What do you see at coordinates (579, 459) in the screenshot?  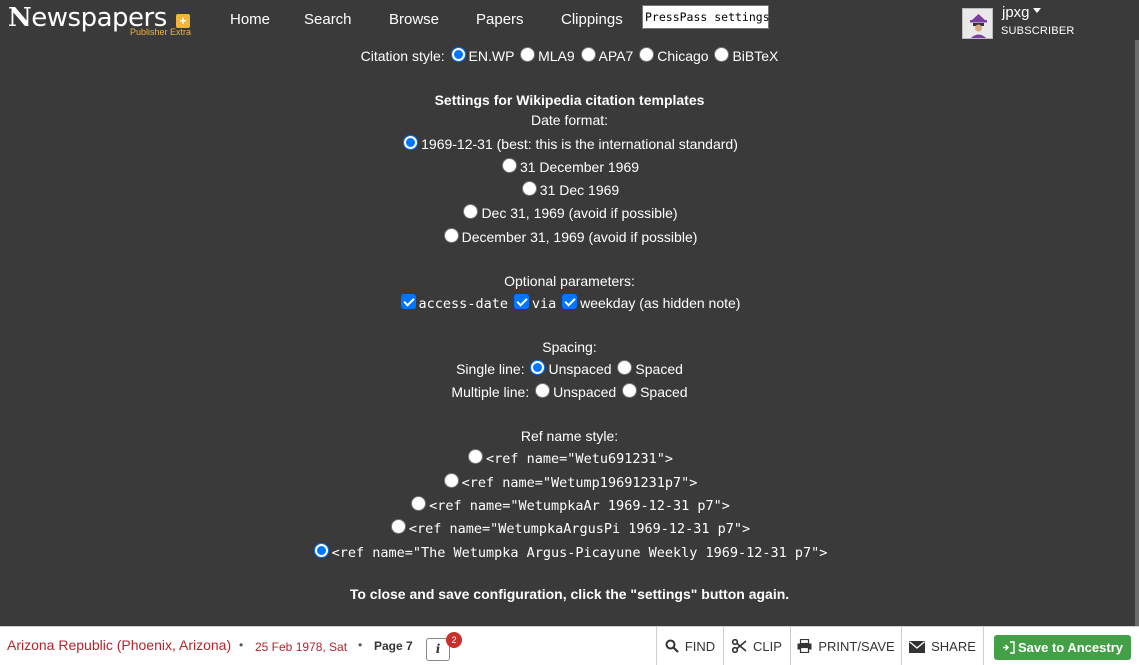 I see `radio-label: <ref name="Wetu691231">` at bounding box center [579, 459].